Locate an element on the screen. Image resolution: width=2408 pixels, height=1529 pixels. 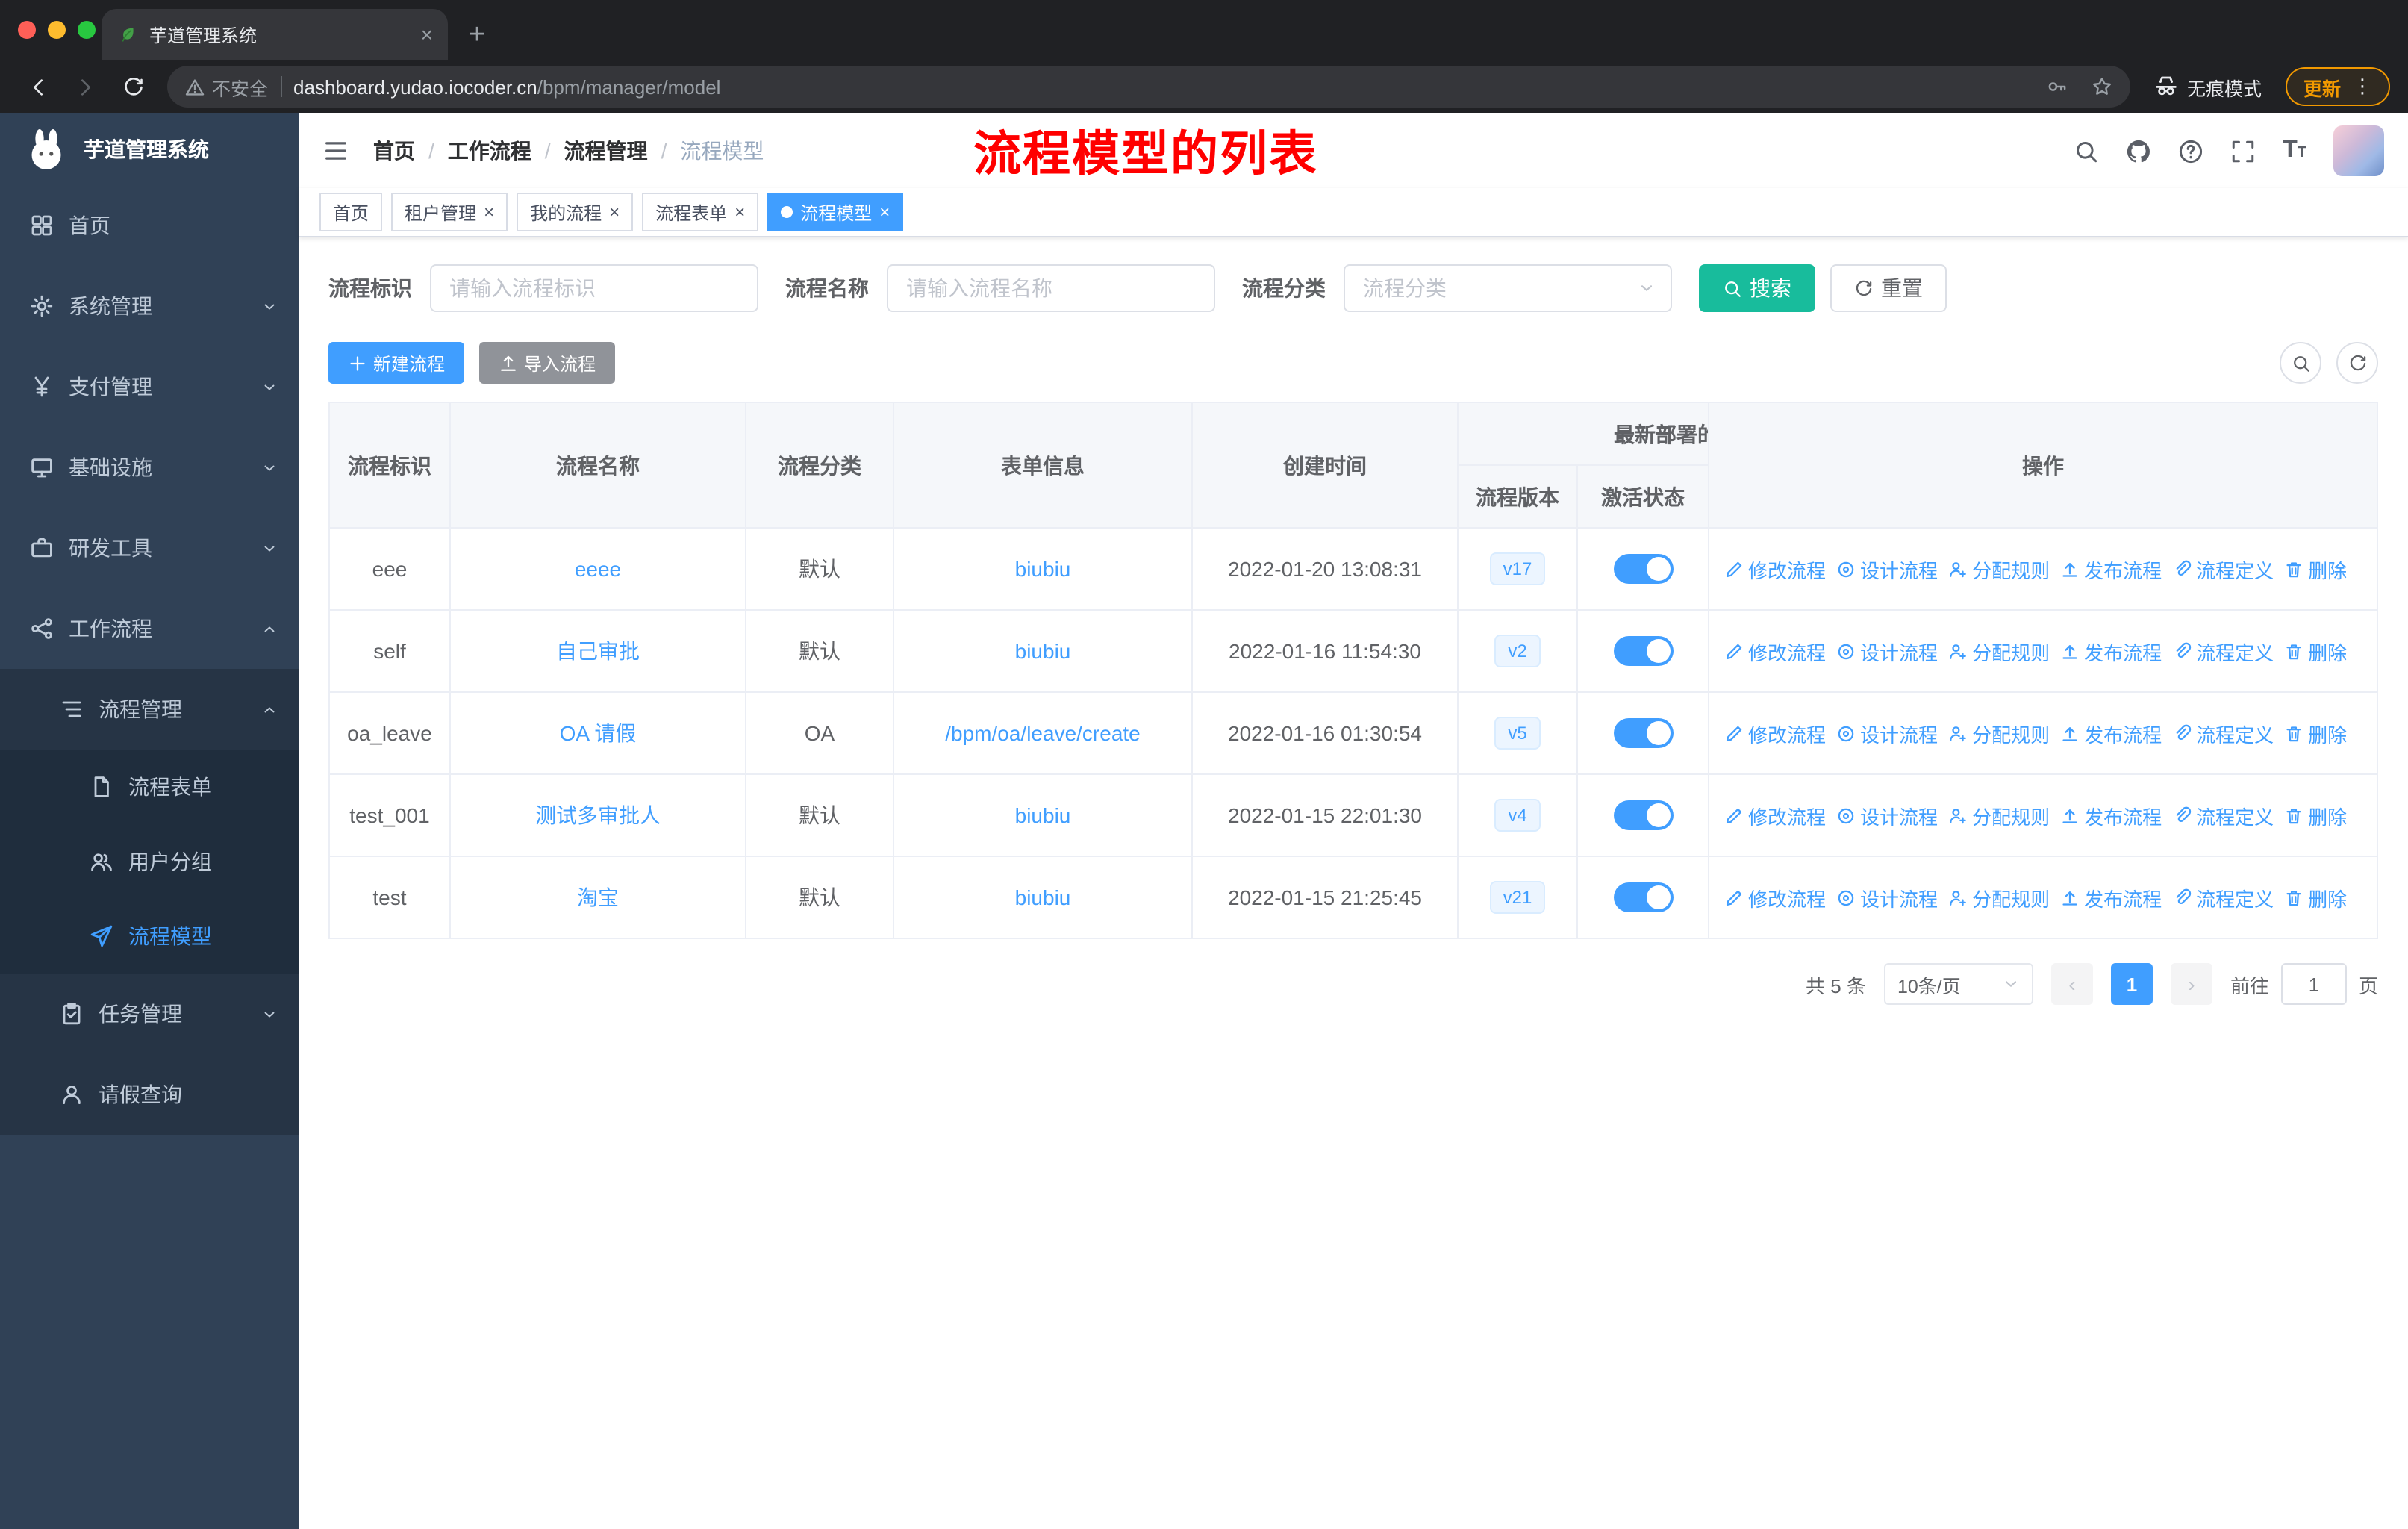
search-button: 搜索 is located at coordinates (1757, 288).